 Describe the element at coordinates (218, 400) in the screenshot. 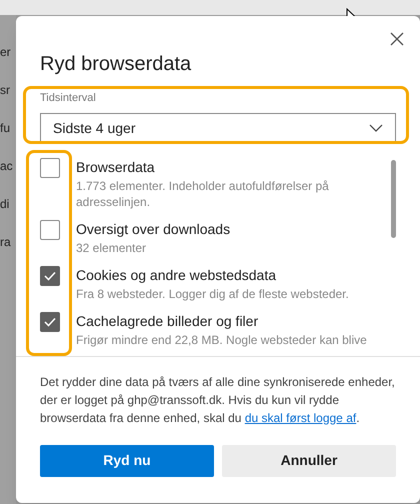

I see `sync-notice: Det rydder dine data på tværs af alle dine synkroniserede enheder, der er logget på ghp@transsoft.dk. Hvis du kun vil rydde browserdata fra denne enhed, skal du du skal først logge af.` at that location.